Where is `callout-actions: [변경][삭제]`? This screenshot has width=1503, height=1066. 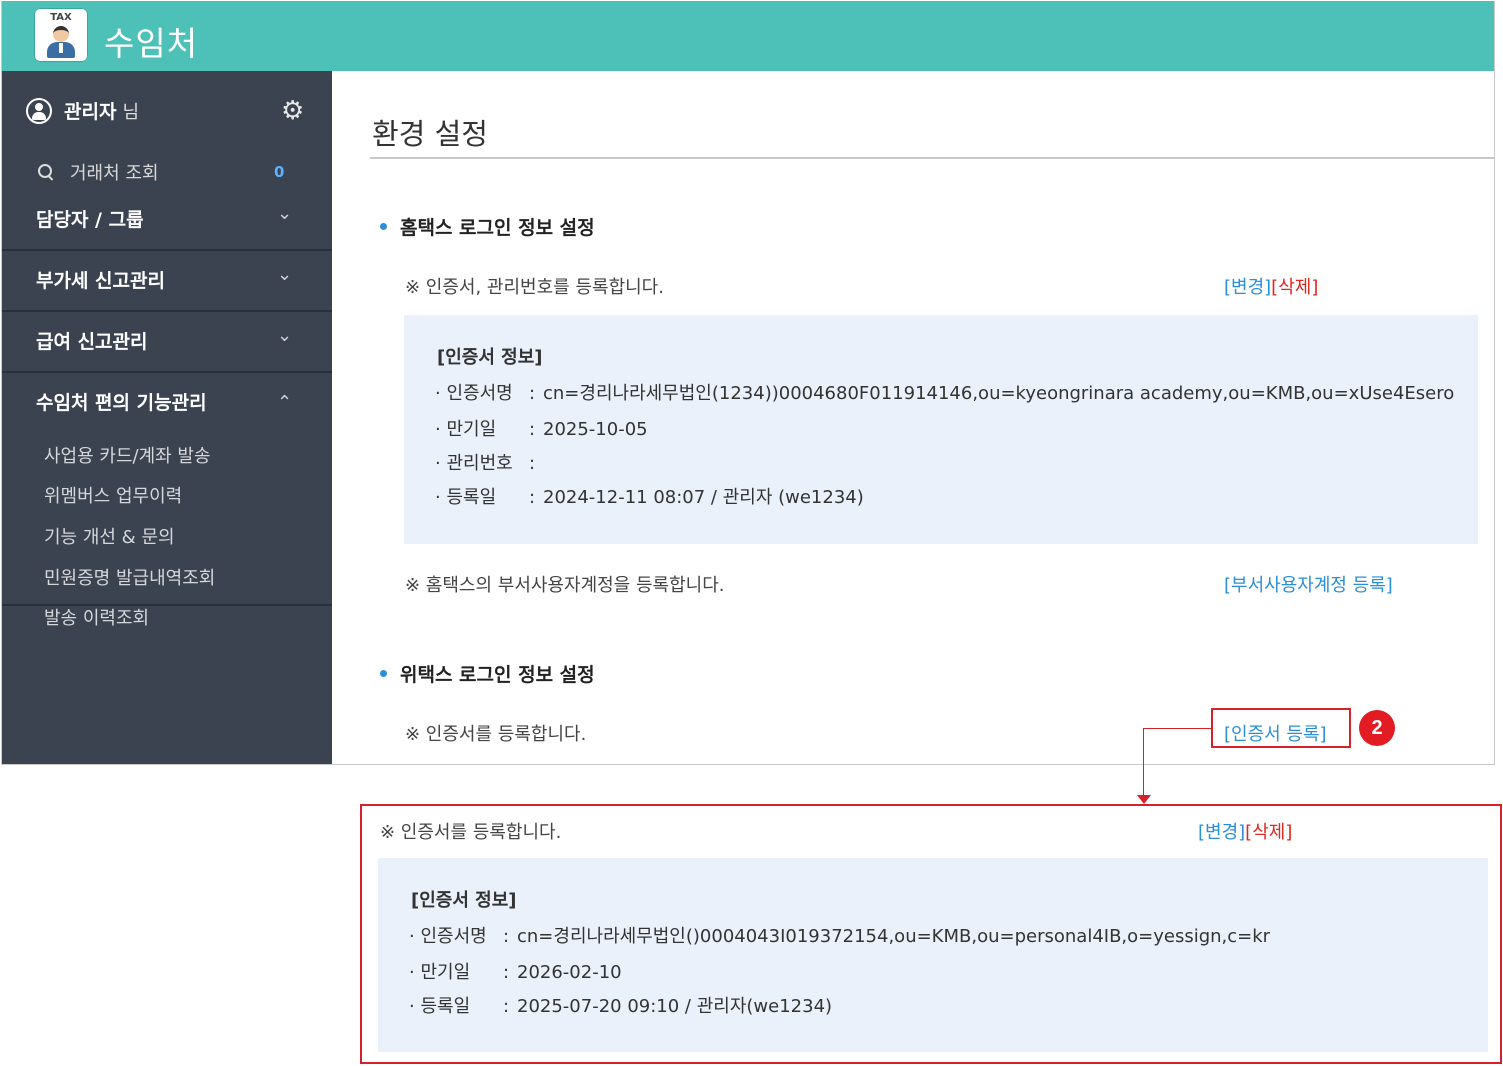
callout-actions: [변경][삭제] is located at coordinates (1245, 831).